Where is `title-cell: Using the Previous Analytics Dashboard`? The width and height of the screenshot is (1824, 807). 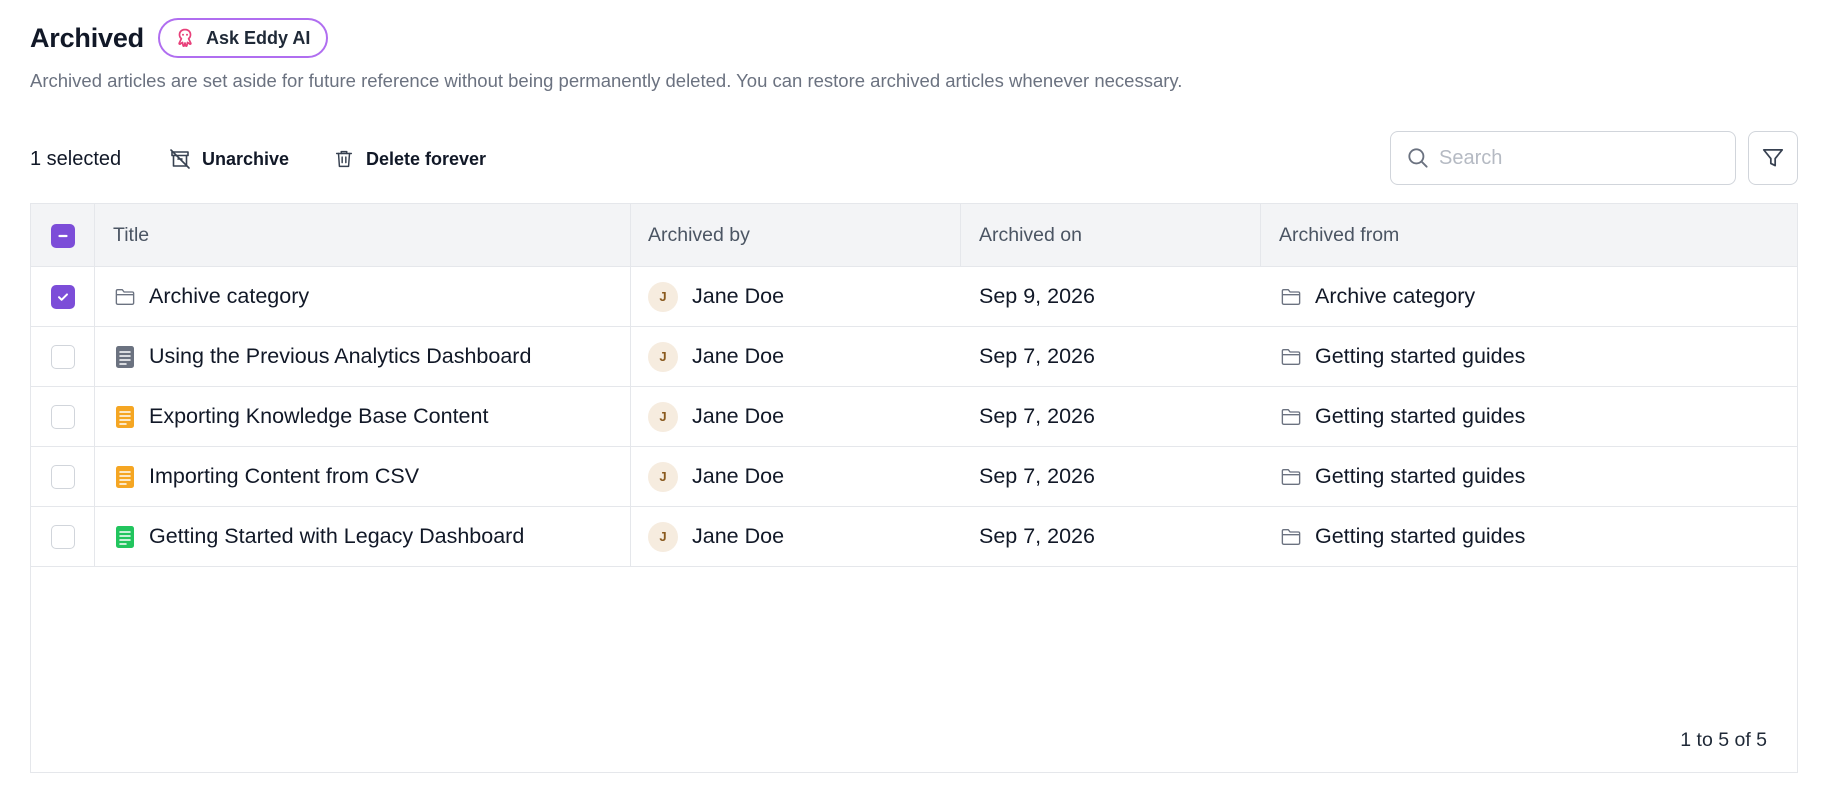
title-cell: Using the Previous Analytics Dashboard is located at coordinates (363, 356).